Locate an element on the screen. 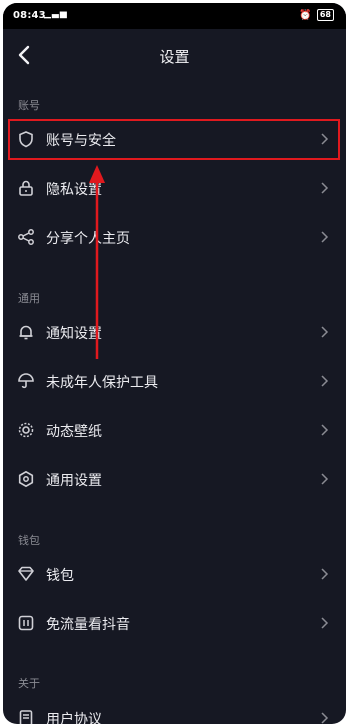 The width and height of the screenshot is (353, 724). section-title-general: 通用 is located at coordinates (29, 298).